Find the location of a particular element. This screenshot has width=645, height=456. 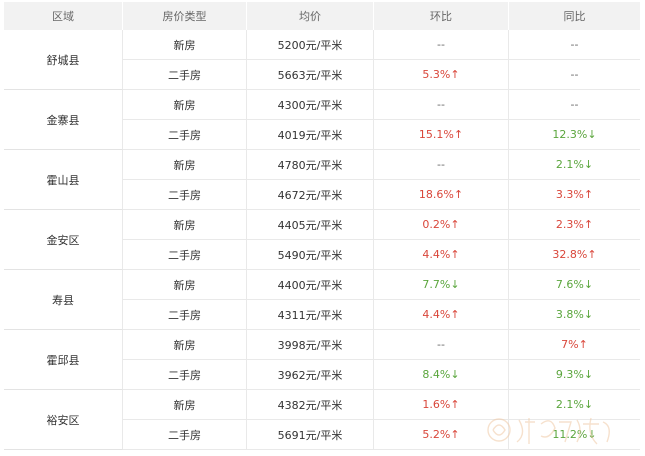

table-row: 霍山县 新房 4780元/平米 -- 2.1%↓ is located at coordinates (322, 180).